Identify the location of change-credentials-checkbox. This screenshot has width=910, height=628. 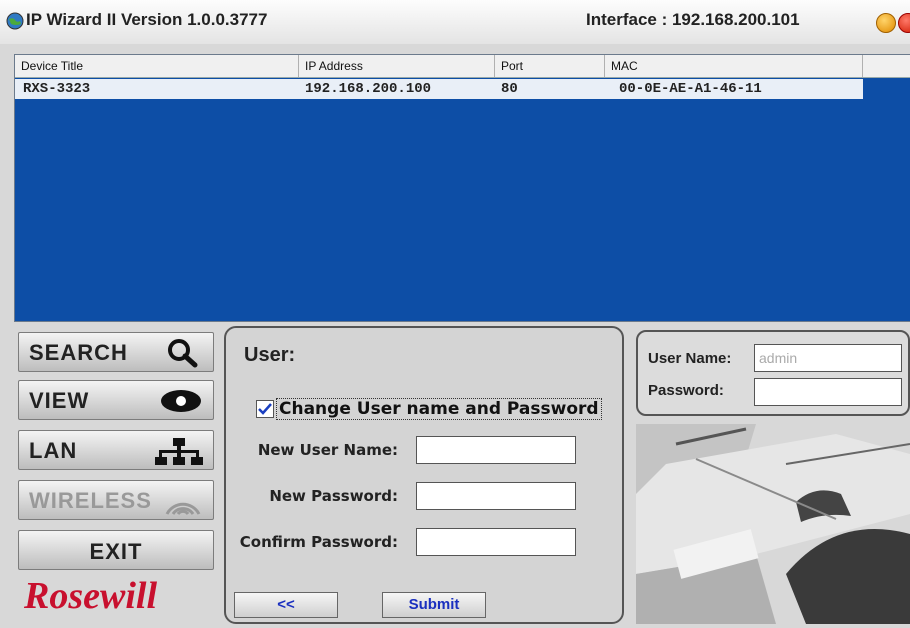
(265, 409).